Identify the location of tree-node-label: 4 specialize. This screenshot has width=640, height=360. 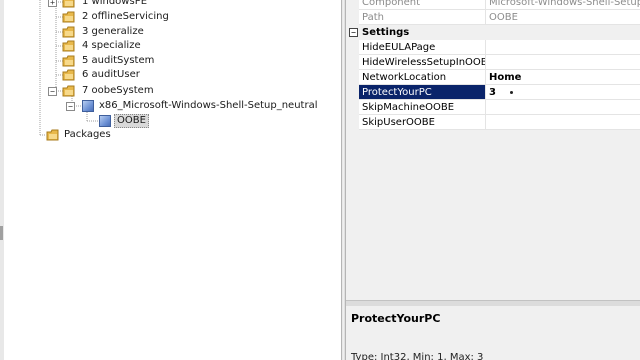
(111, 45).